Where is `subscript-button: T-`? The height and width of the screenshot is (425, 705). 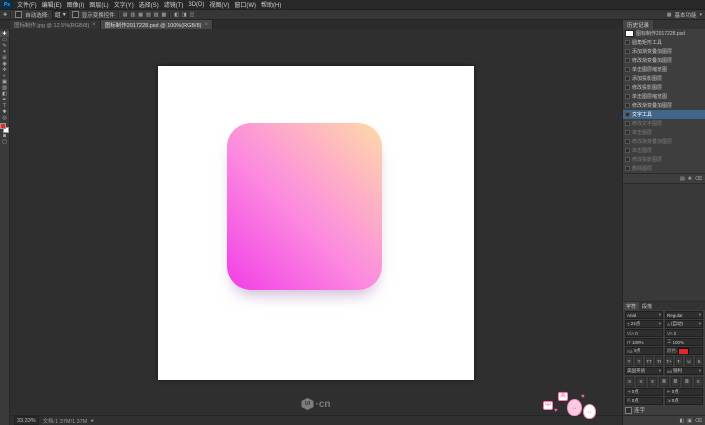
subscript-button: T- is located at coordinates (679, 361).